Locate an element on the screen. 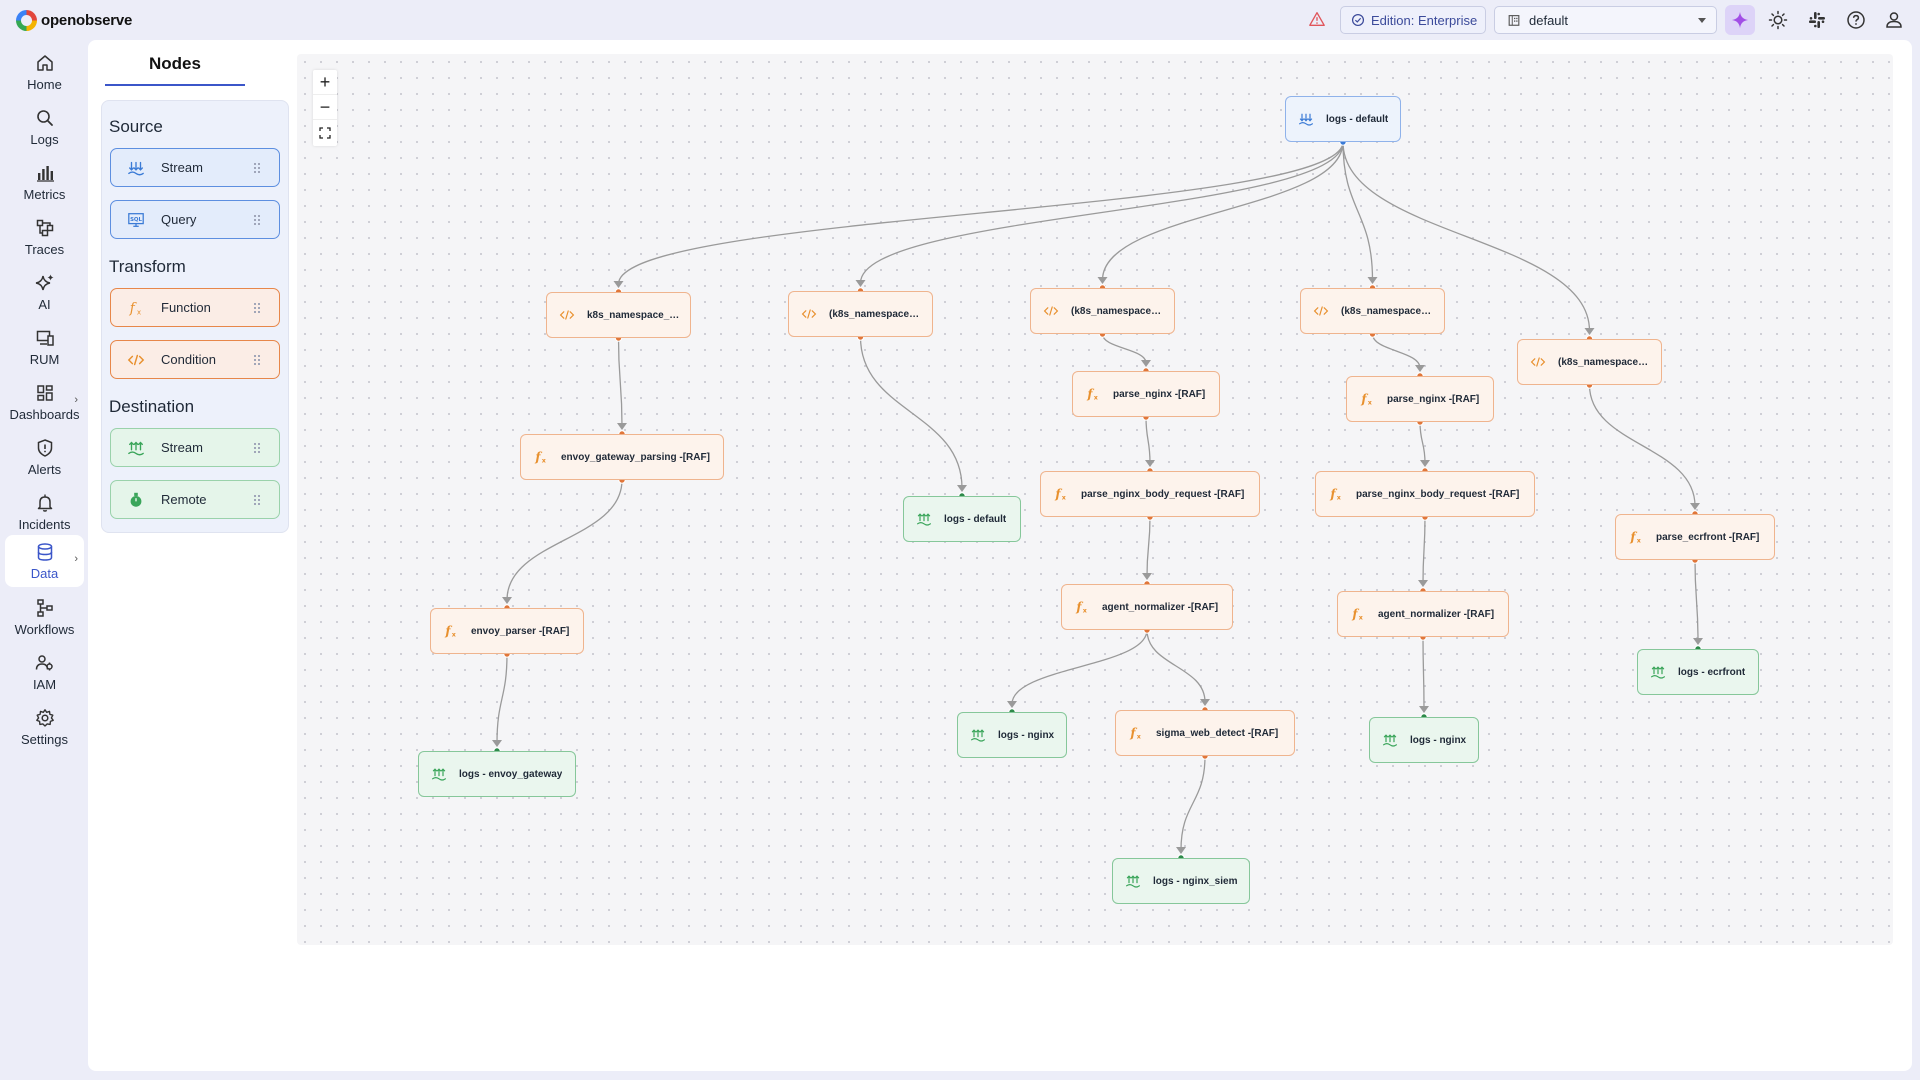  shield-icon is located at coordinates (44, 447).